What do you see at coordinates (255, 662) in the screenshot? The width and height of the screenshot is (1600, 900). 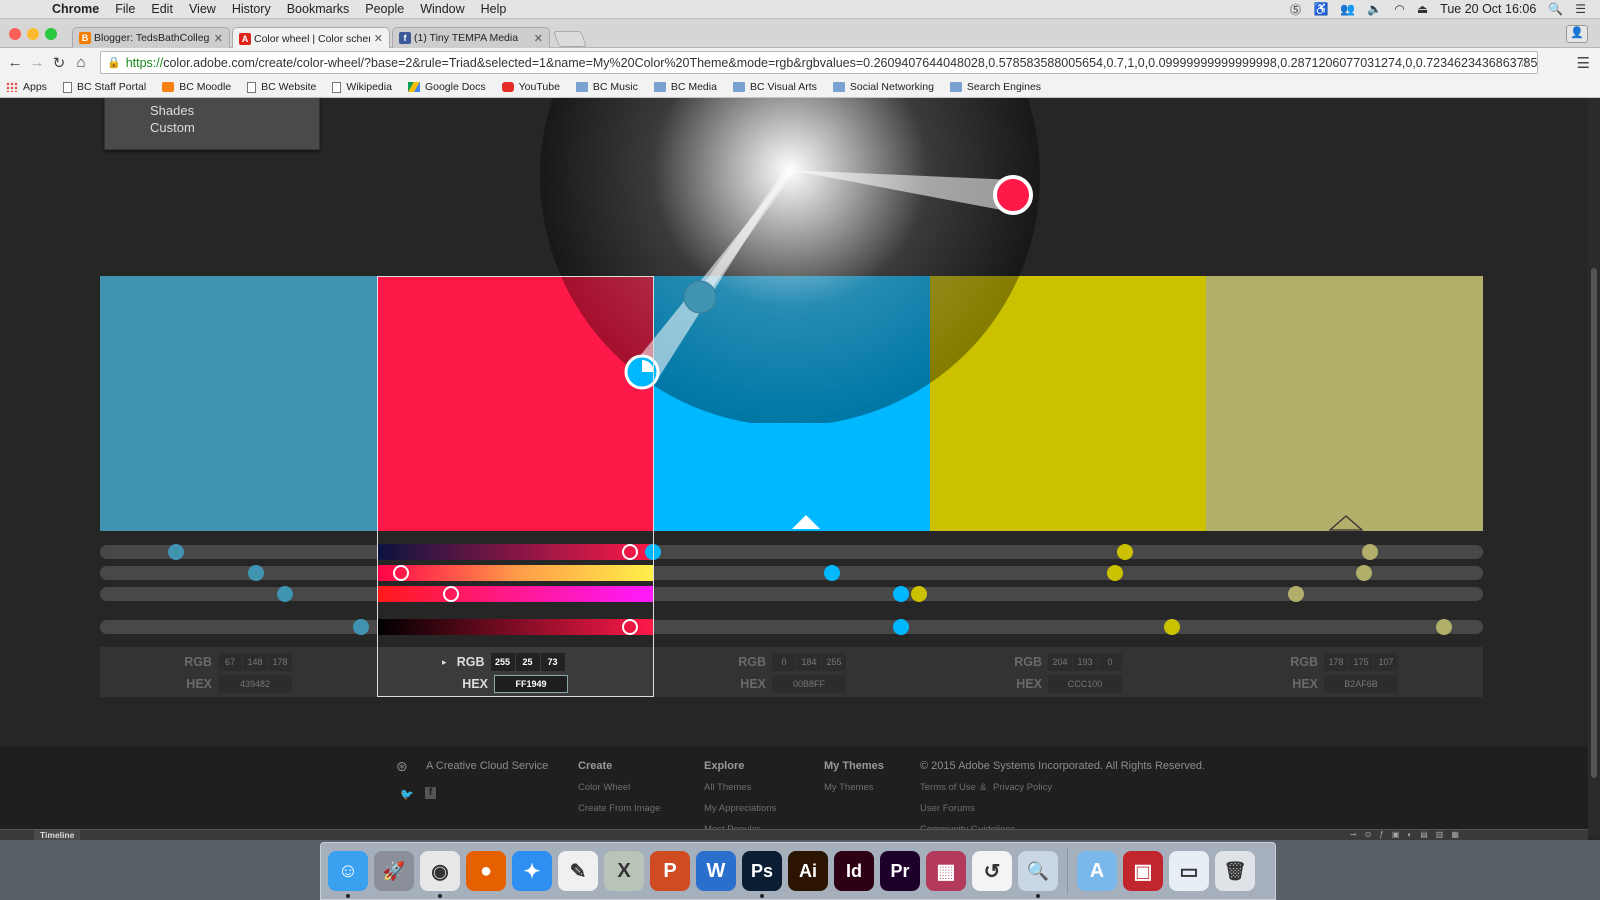 I see `rgb-value-input: 148` at bounding box center [255, 662].